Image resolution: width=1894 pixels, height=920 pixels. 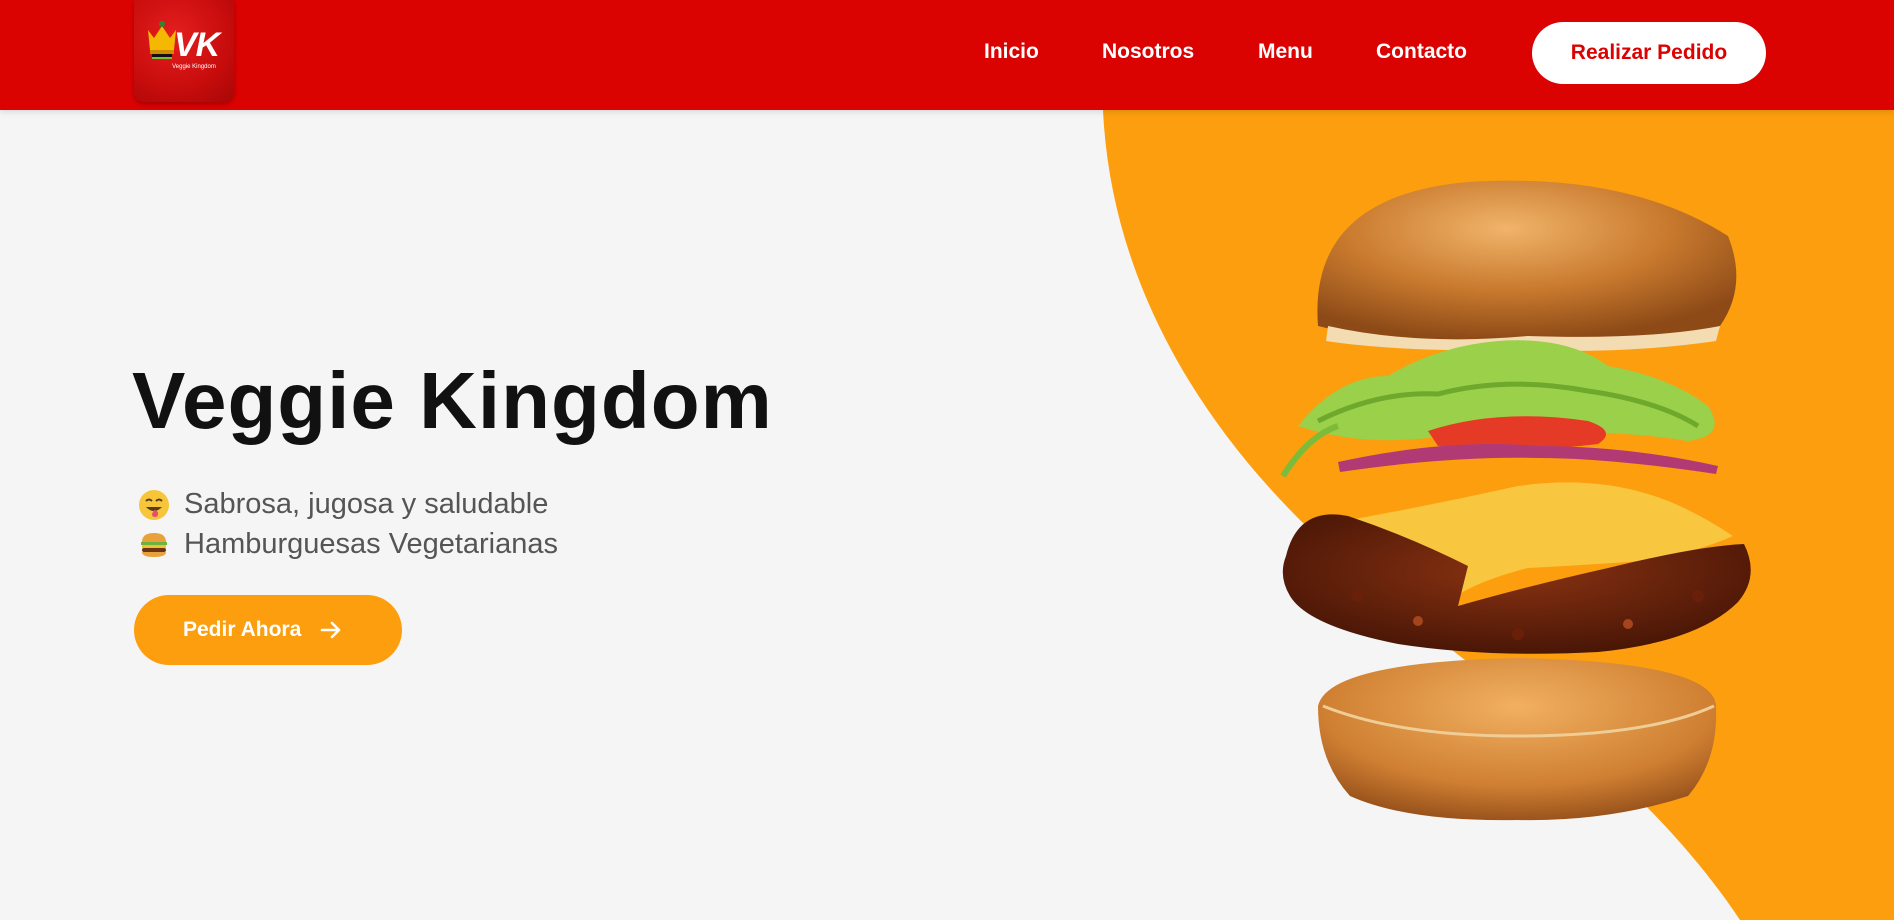 I want to click on nav-link-menu: Menu, so click(x=1285, y=52).